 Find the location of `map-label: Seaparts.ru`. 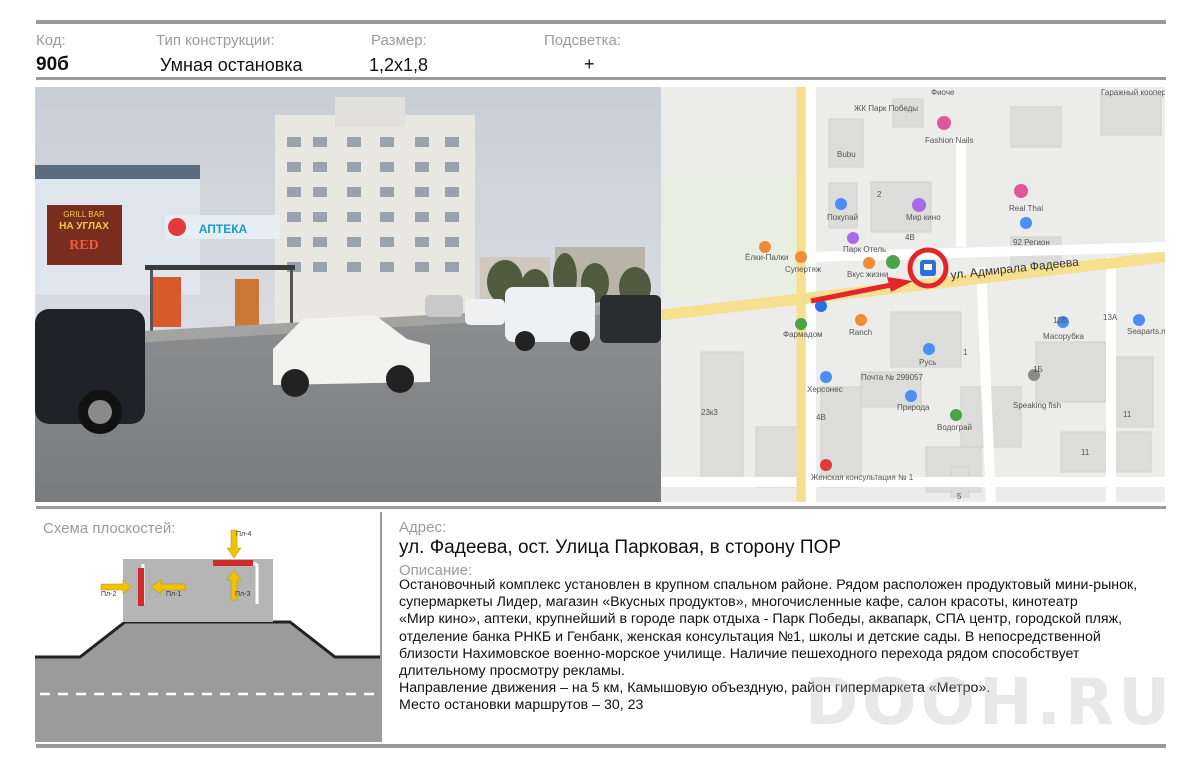

map-label: Seaparts.ru is located at coordinates (1146, 331).